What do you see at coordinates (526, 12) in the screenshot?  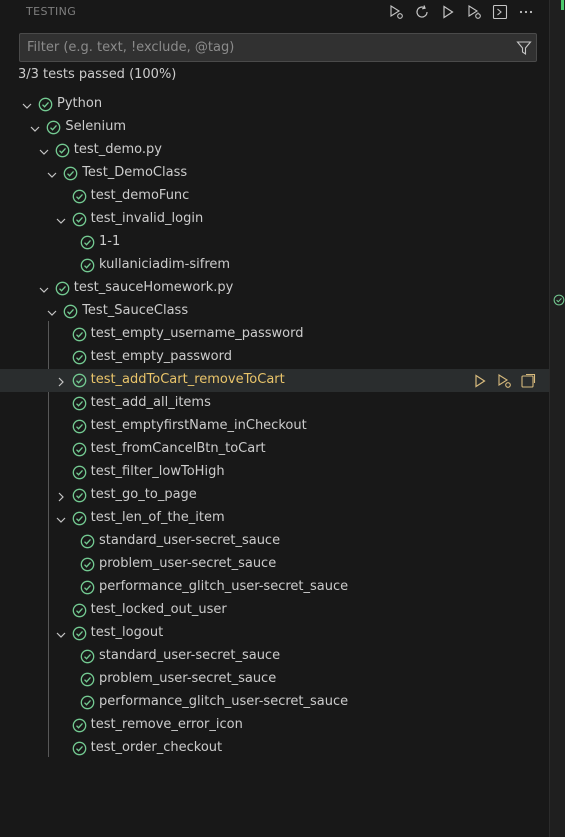 I see `more-actions-icon` at bounding box center [526, 12].